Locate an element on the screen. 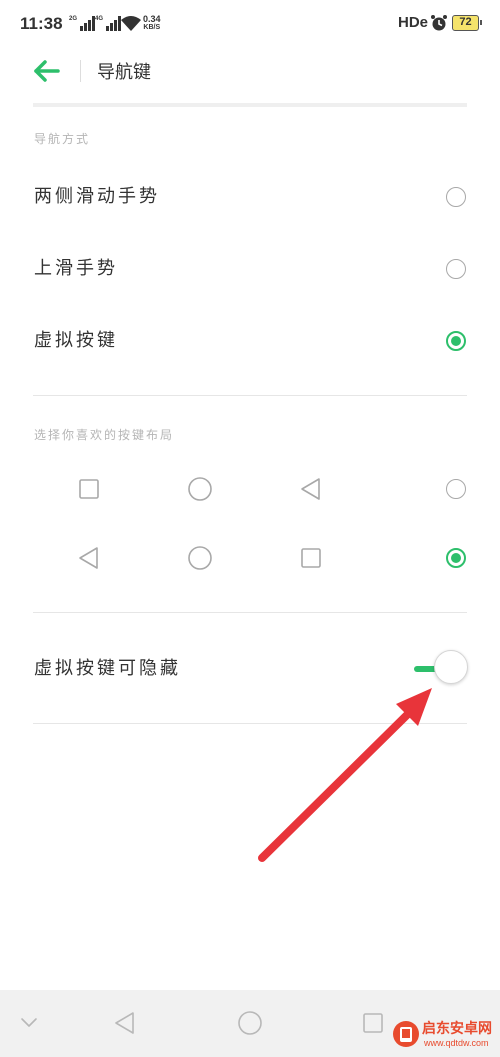  watermark-url: www.qdtdw.com is located at coordinates (456, 1043).